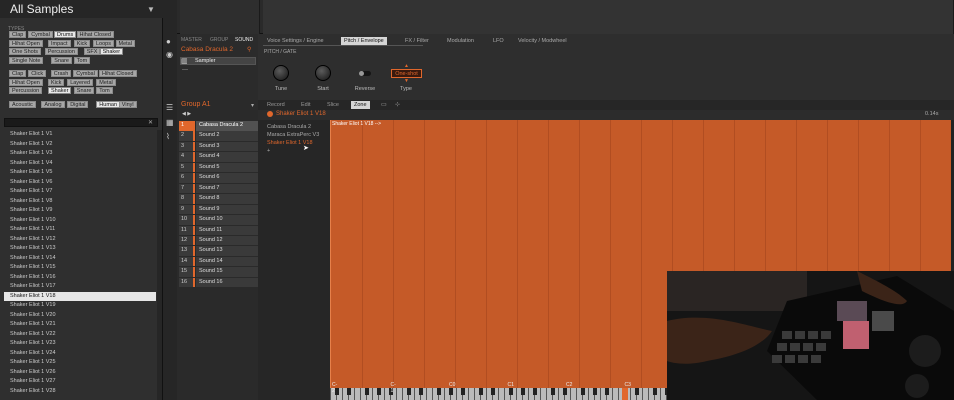 The image size is (954, 400). I want to click on list-item: Shaker Eliot 1 V20, so click(80, 316).